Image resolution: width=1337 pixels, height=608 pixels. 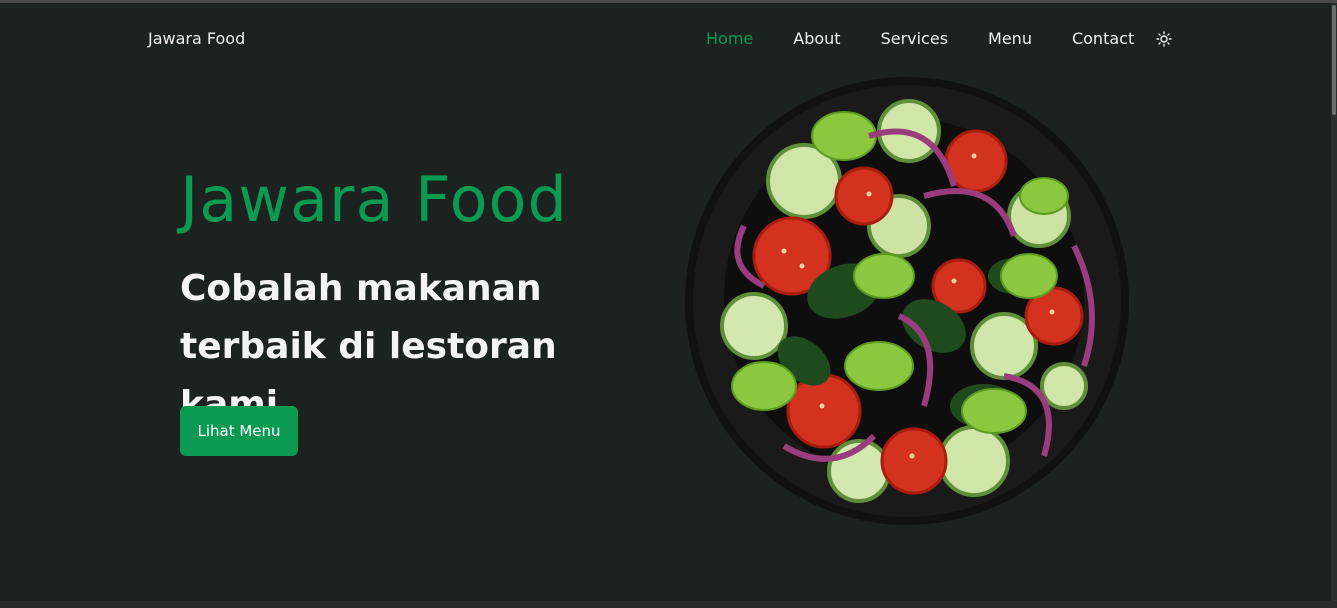 I want to click on nav-links: Home About Services Menu Contact, so click(x=940, y=38).